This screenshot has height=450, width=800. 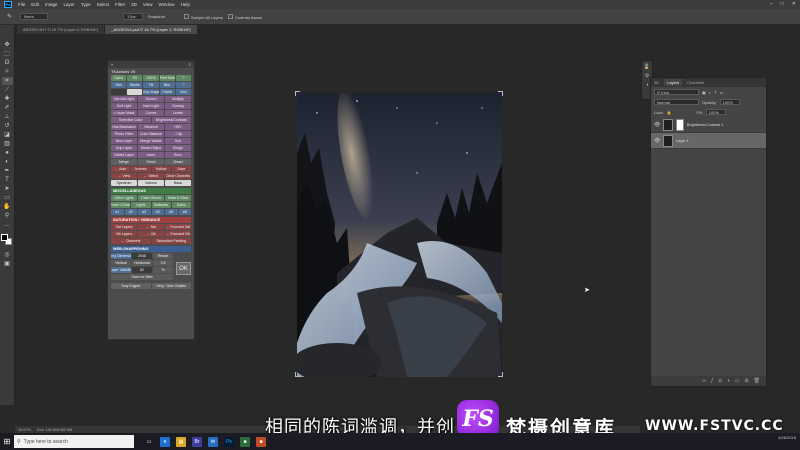 What do you see at coordinates (229, 441) in the screenshot?
I see `photoshop-taskbar-icon: Ps` at bounding box center [229, 441].